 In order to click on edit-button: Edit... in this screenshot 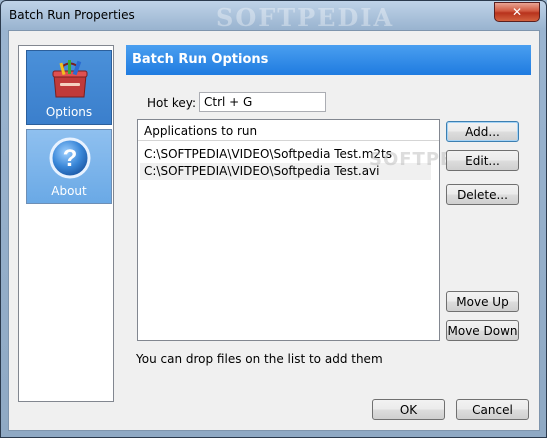, I will do `click(482, 160)`.